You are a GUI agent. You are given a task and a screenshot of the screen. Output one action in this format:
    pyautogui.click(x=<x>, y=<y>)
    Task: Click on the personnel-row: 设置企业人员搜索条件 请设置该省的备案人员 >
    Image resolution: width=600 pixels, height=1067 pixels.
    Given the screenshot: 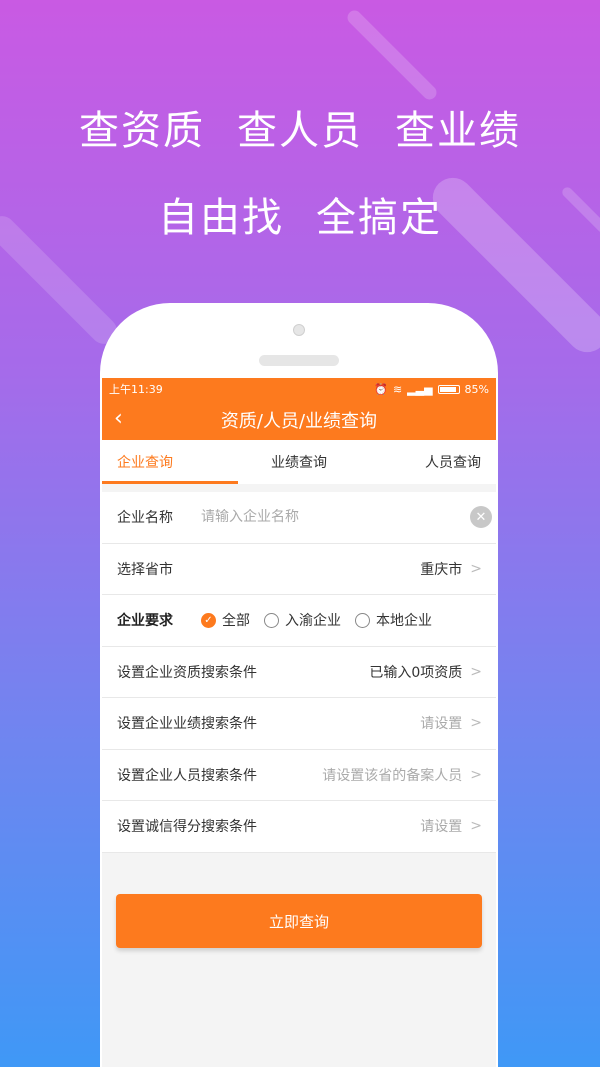 What is the action you would take?
    pyautogui.click(x=299, y=775)
    